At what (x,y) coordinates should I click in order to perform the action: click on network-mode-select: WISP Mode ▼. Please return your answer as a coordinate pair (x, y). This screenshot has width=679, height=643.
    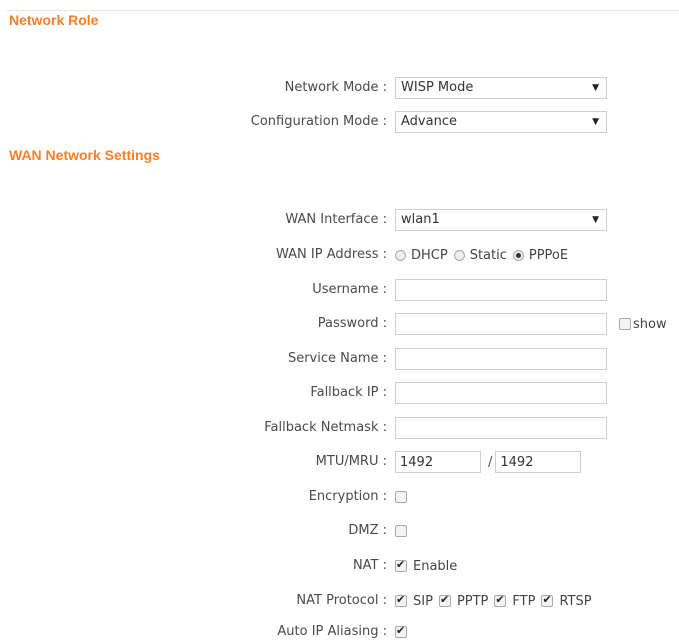
    Looking at the image, I should click on (501, 88).